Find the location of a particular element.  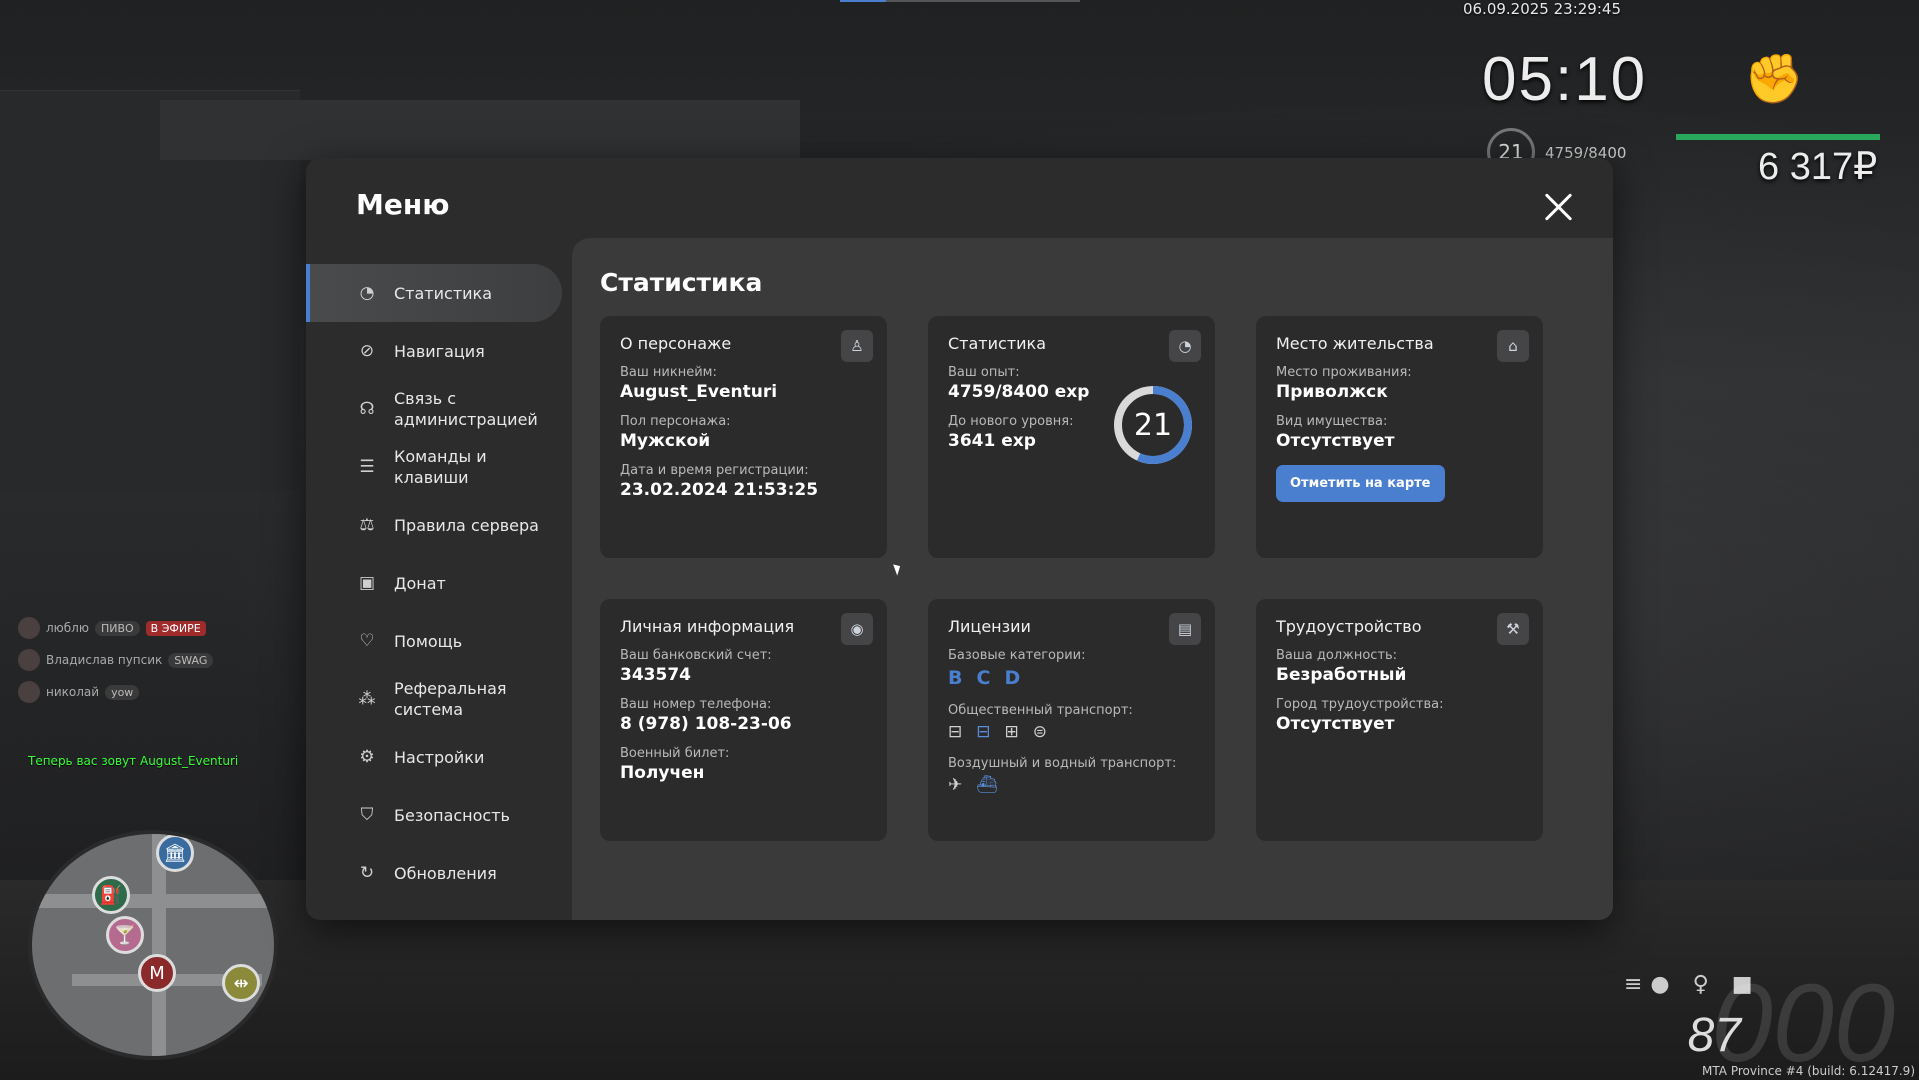

card-title: Статистика is located at coordinates (997, 343).